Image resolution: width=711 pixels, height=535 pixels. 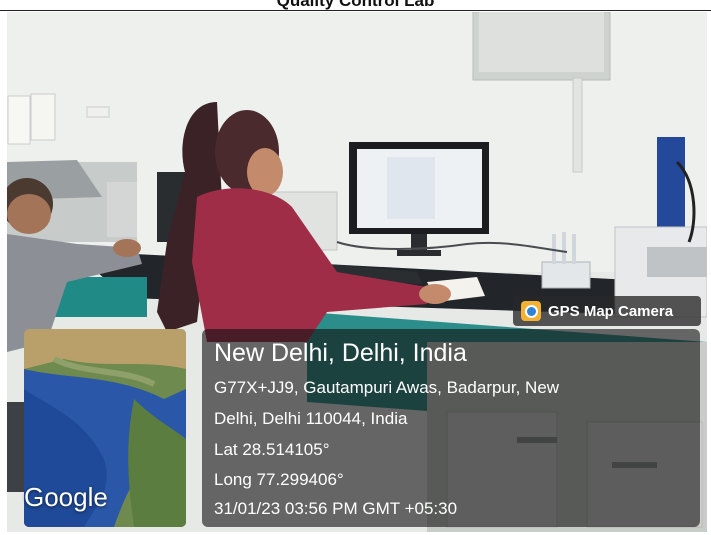 What do you see at coordinates (387, 387) in the screenshot?
I see `address-line-1: G77X+JJ9, Gautampuri Awas, Badarpur, New` at bounding box center [387, 387].